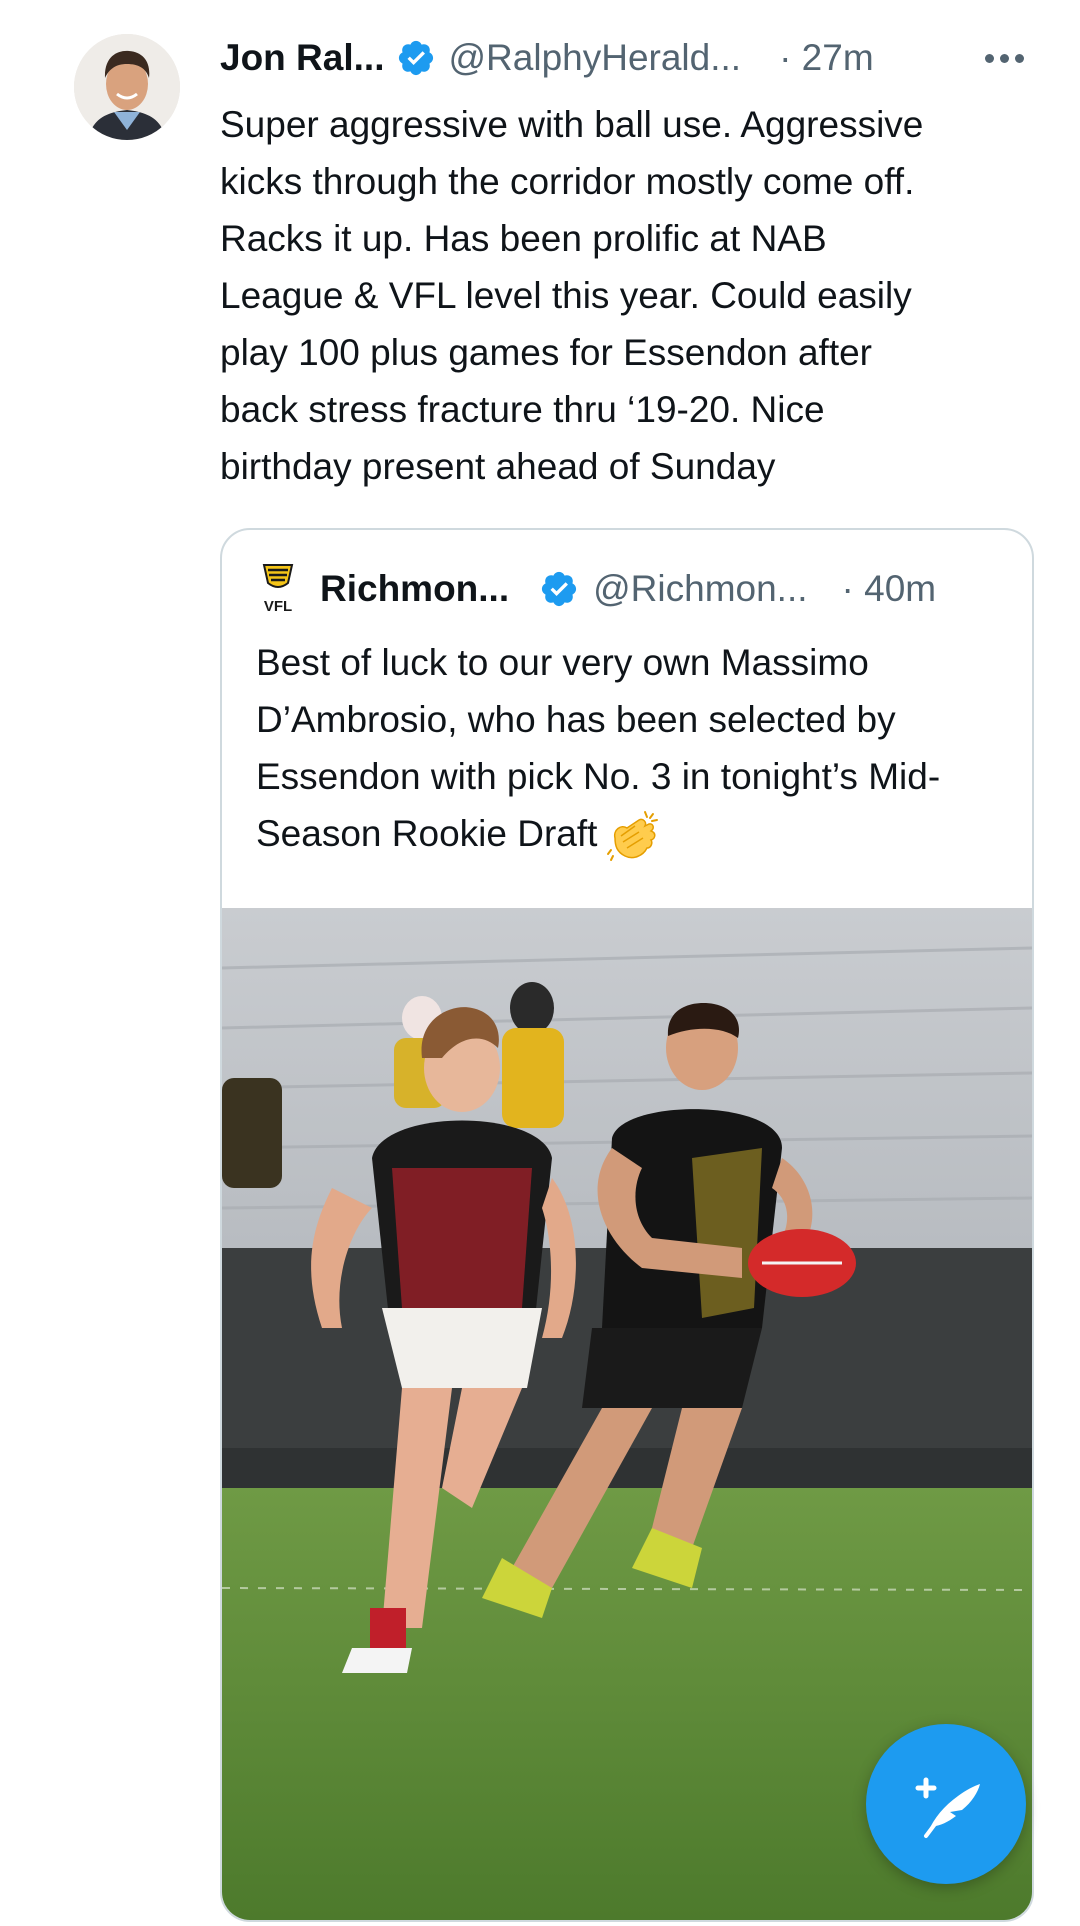  I want to click on richmond-club-logo-icon: VFL, so click(278, 589).